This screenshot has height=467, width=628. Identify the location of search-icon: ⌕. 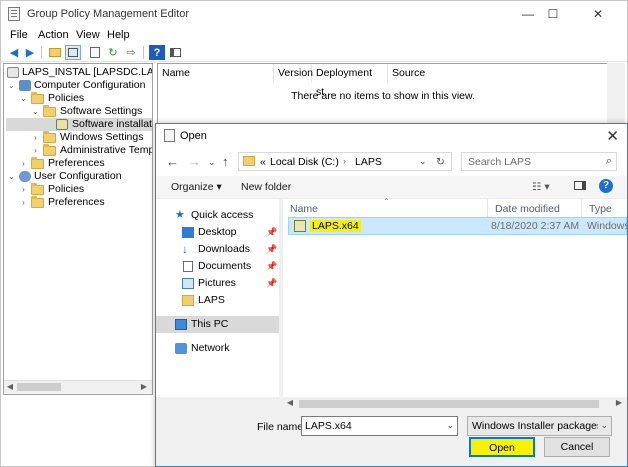
(609, 161).